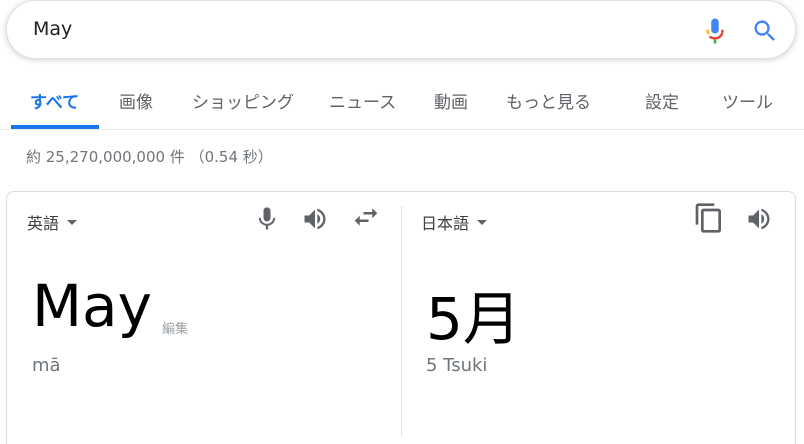 Image resolution: width=804 pixels, height=444 pixels. What do you see at coordinates (52, 29) in the screenshot?
I see `search-input: May` at bounding box center [52, 29].